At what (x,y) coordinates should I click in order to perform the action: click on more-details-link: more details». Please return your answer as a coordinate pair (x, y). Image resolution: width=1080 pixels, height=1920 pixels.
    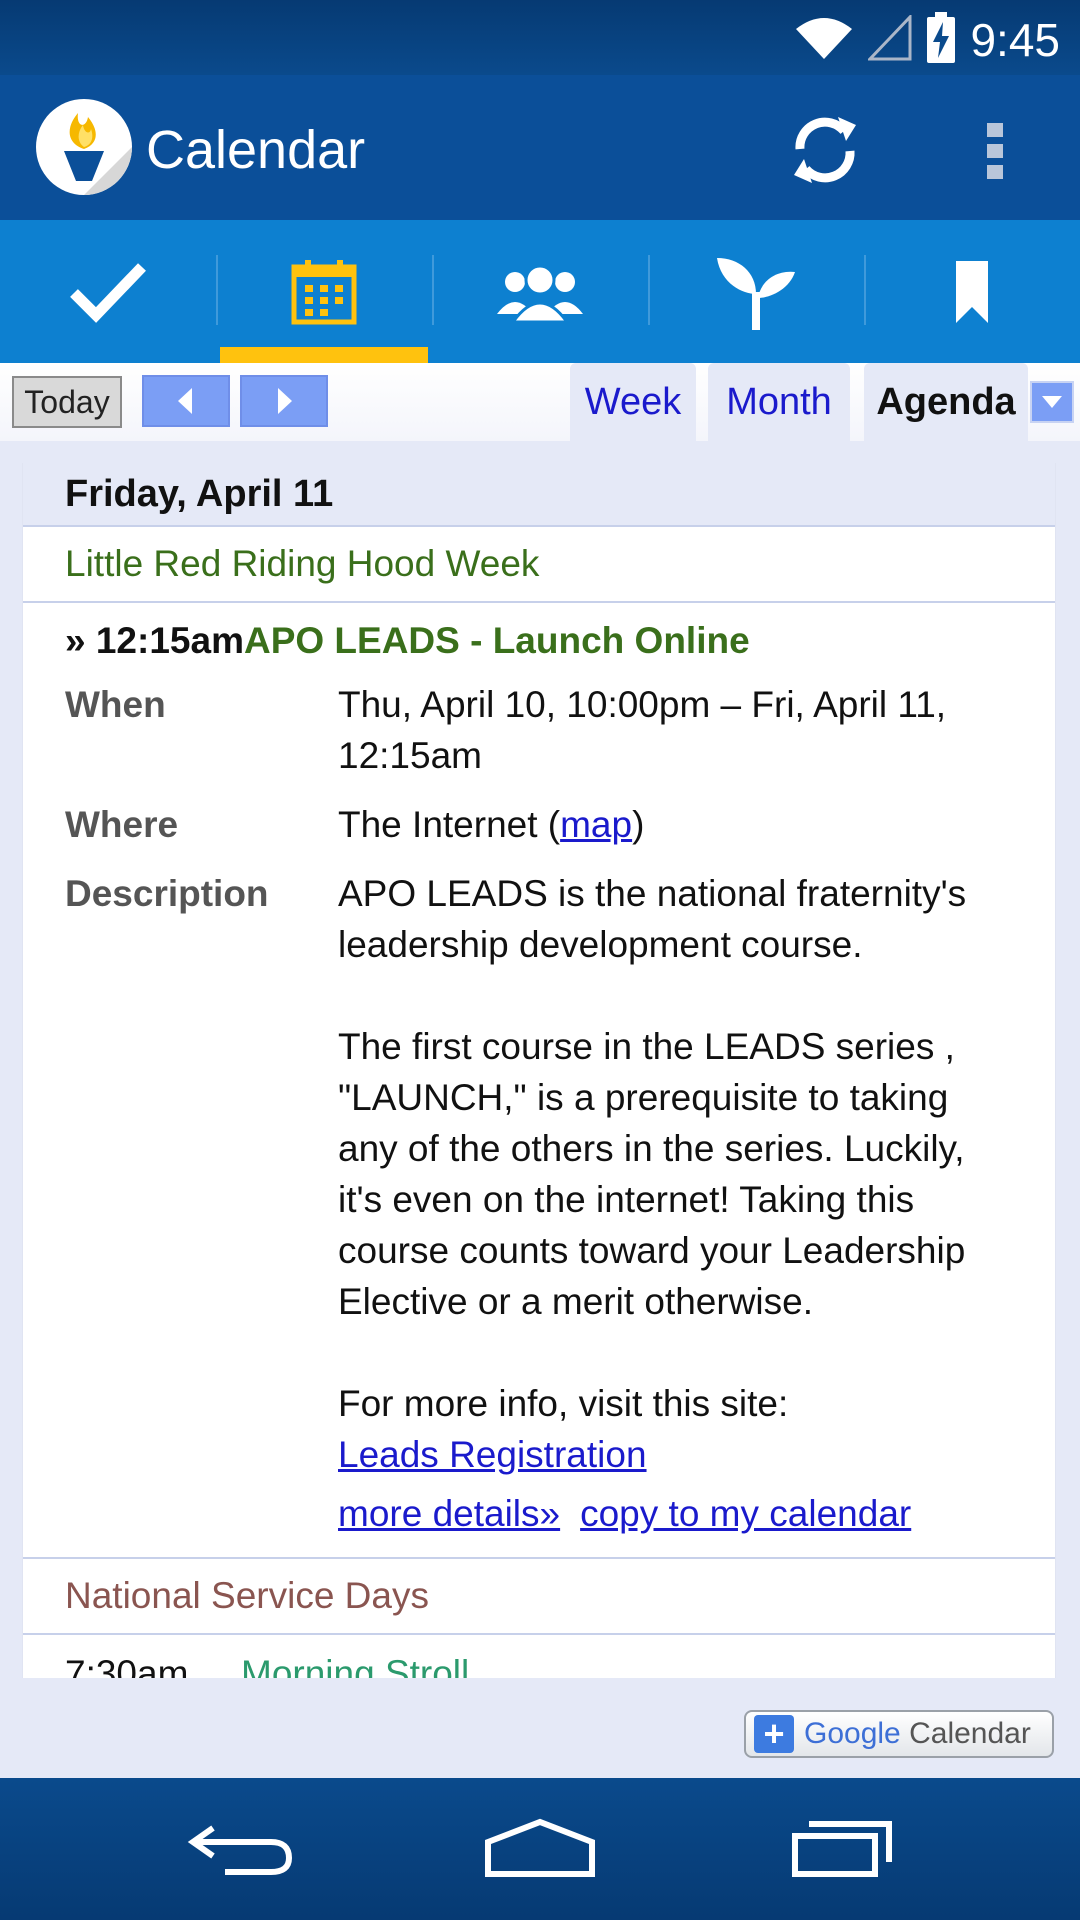
    Looking at the image, I should click on (449, 1513).